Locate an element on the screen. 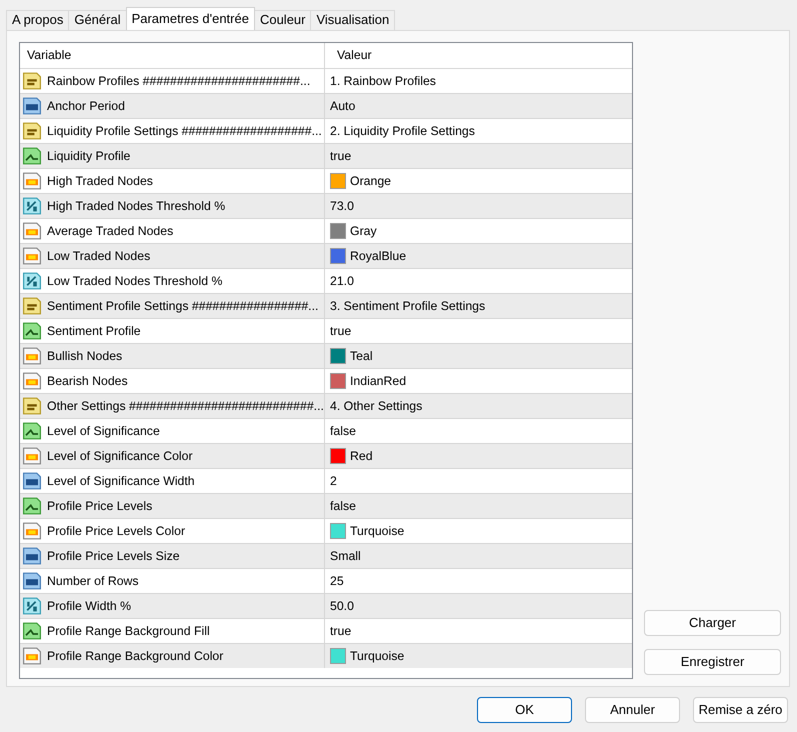  variable-name: High Traded Nodes is located at coordinates (100, 181).